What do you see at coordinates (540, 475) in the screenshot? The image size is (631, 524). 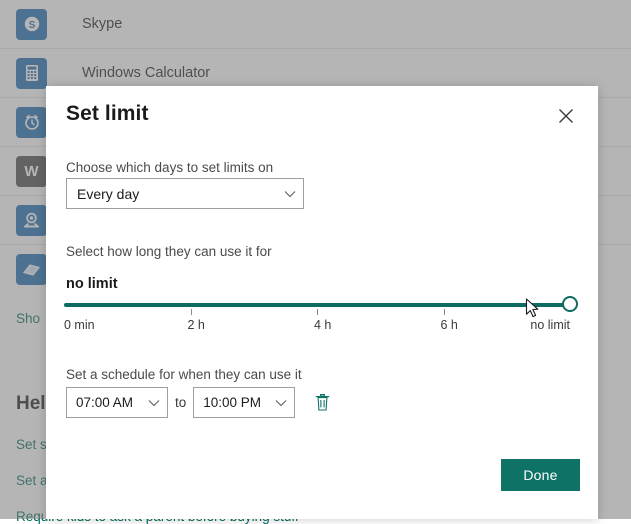 I see `done-button: Done` at bounding box center [540, 475].